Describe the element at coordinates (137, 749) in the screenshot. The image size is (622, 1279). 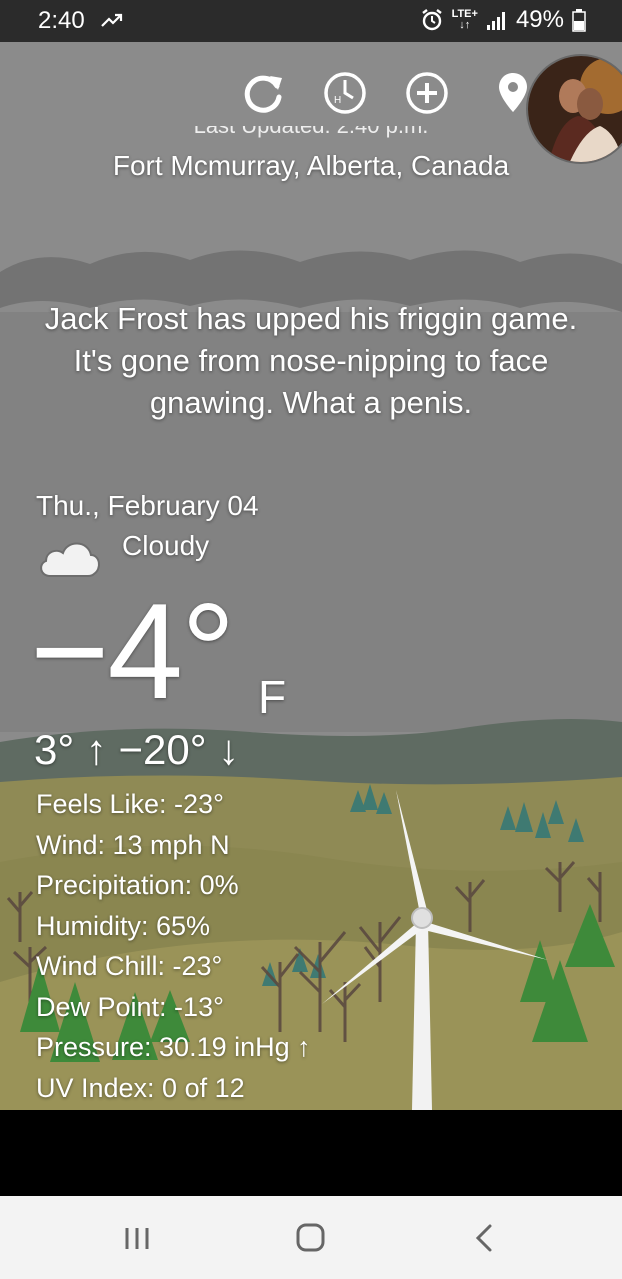
I see `high-low-temperature: 3° ↑ −20° ↓` at that location.